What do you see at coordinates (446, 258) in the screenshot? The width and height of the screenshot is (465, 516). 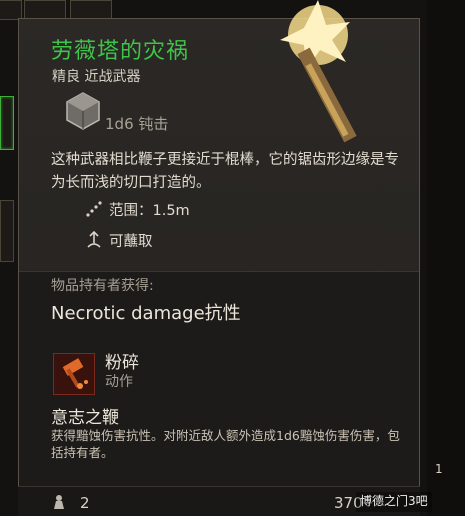 I see `inventory-side-panel` at bounding box center [446, 258].